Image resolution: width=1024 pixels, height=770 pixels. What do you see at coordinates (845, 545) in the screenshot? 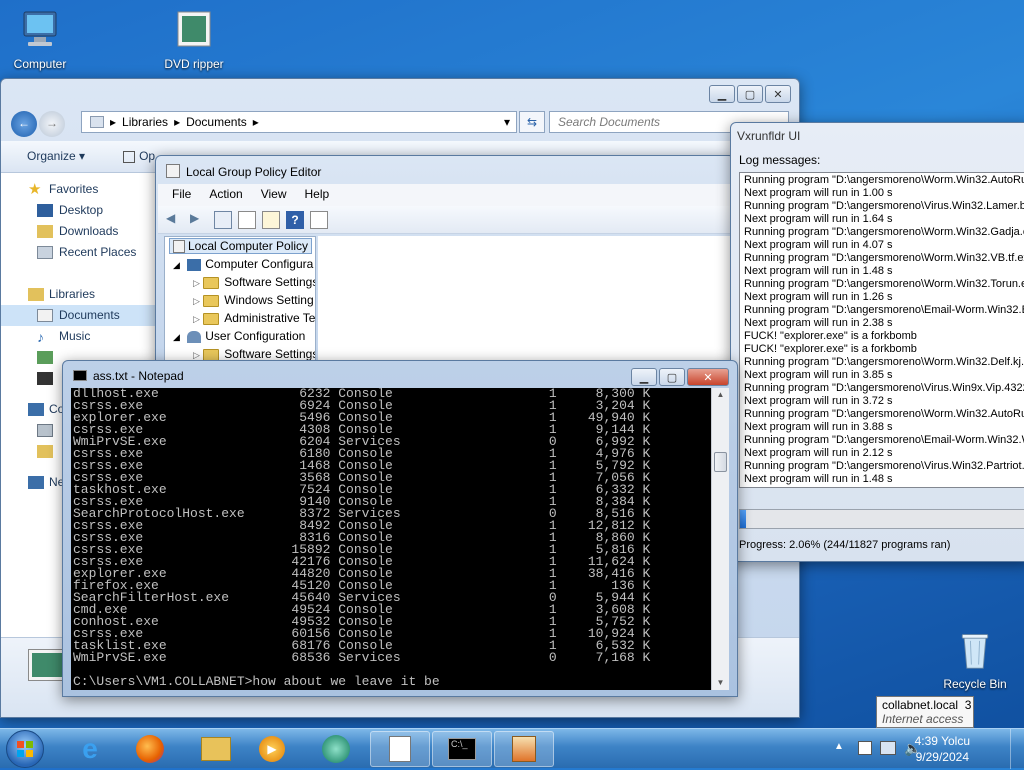
I see `progress-text: Progress: 2.06% (244/11827 programs ran)` at bounding box center [845, 545].